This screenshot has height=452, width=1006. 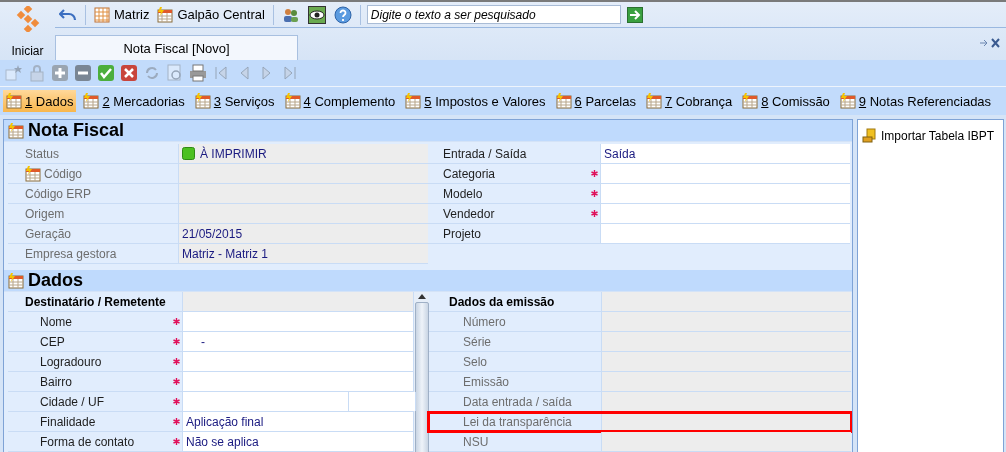 What do you see at coordinates (52, 341) in the screenshot?
I see `field-label: CEP` at bounding box center [52, 341].